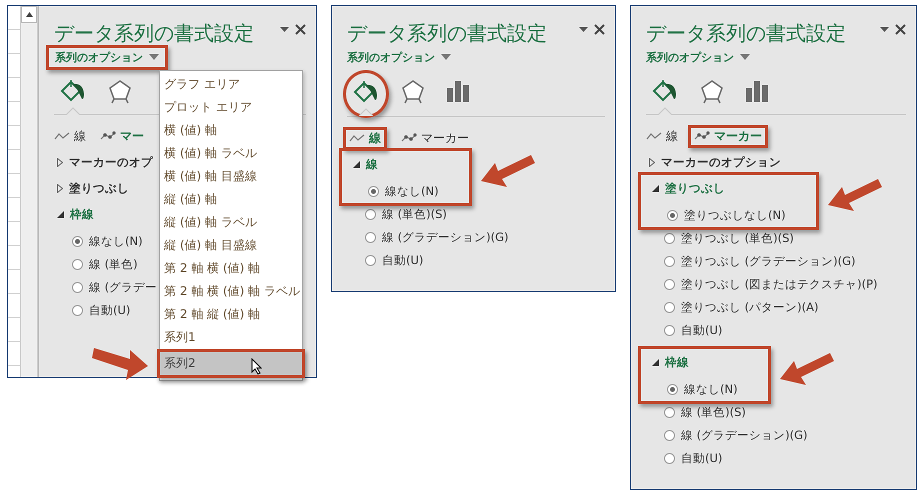 Image resolution: width=918 pixels, height=492 pixels. Describe the element at coordinates (364, 164) in the screenshot. I see `section-header: 線` at that location.